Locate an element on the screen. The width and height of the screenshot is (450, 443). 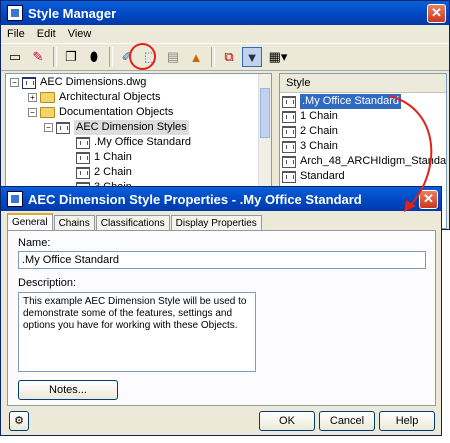
tree-item-1-chain: 1 Chain is located at coordinates (104, 157).